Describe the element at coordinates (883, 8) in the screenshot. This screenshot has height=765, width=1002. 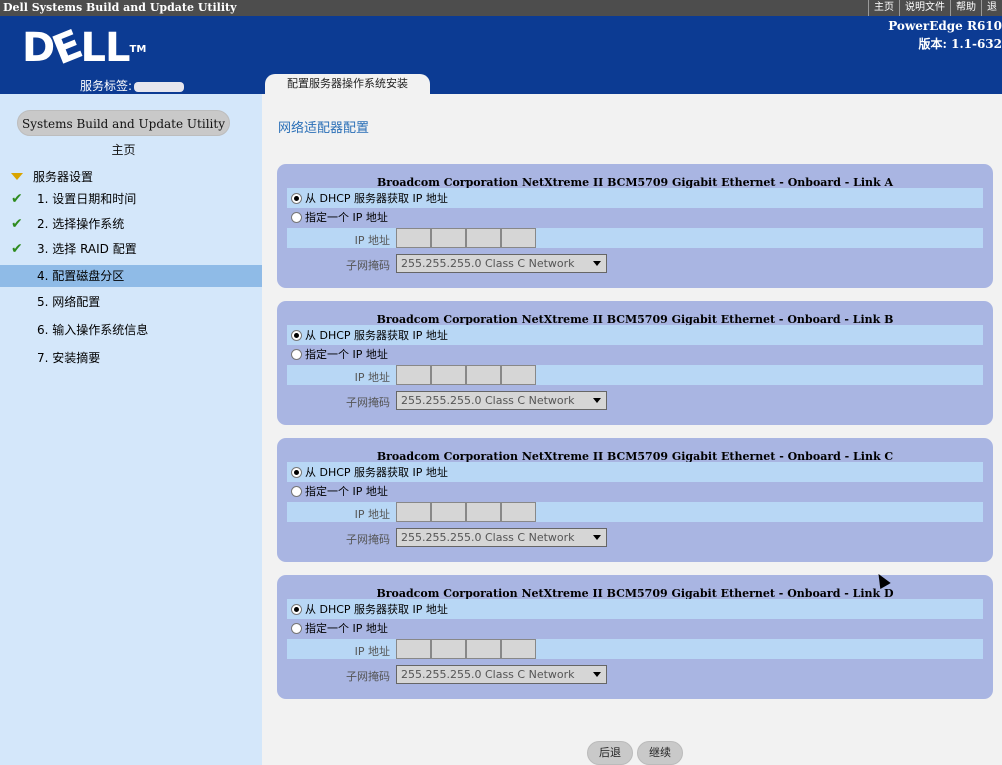
I see `menu-home: 主页` at that location.